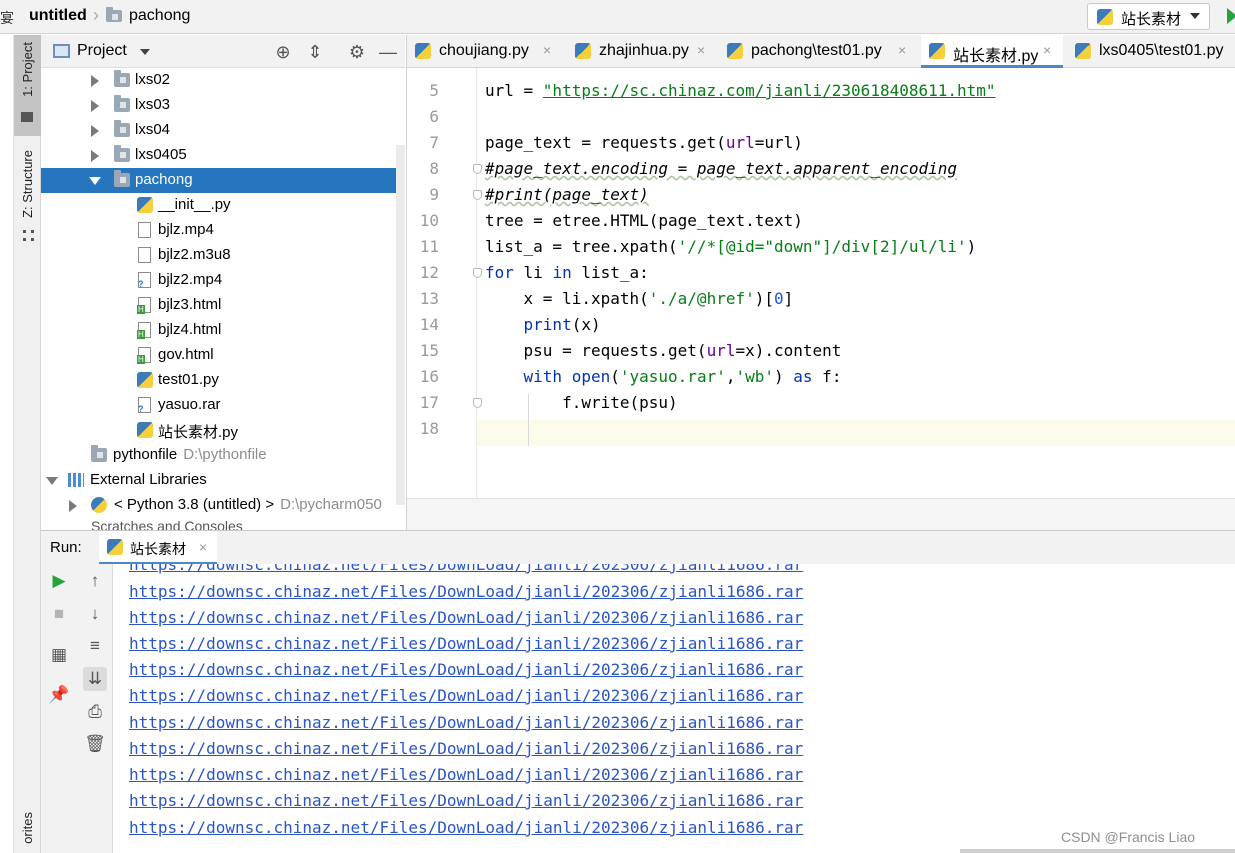  What do you see at coordinates (102, 51) in the screenshot?
I see `project-view-selector: Project` at bounding box center [102, 51].